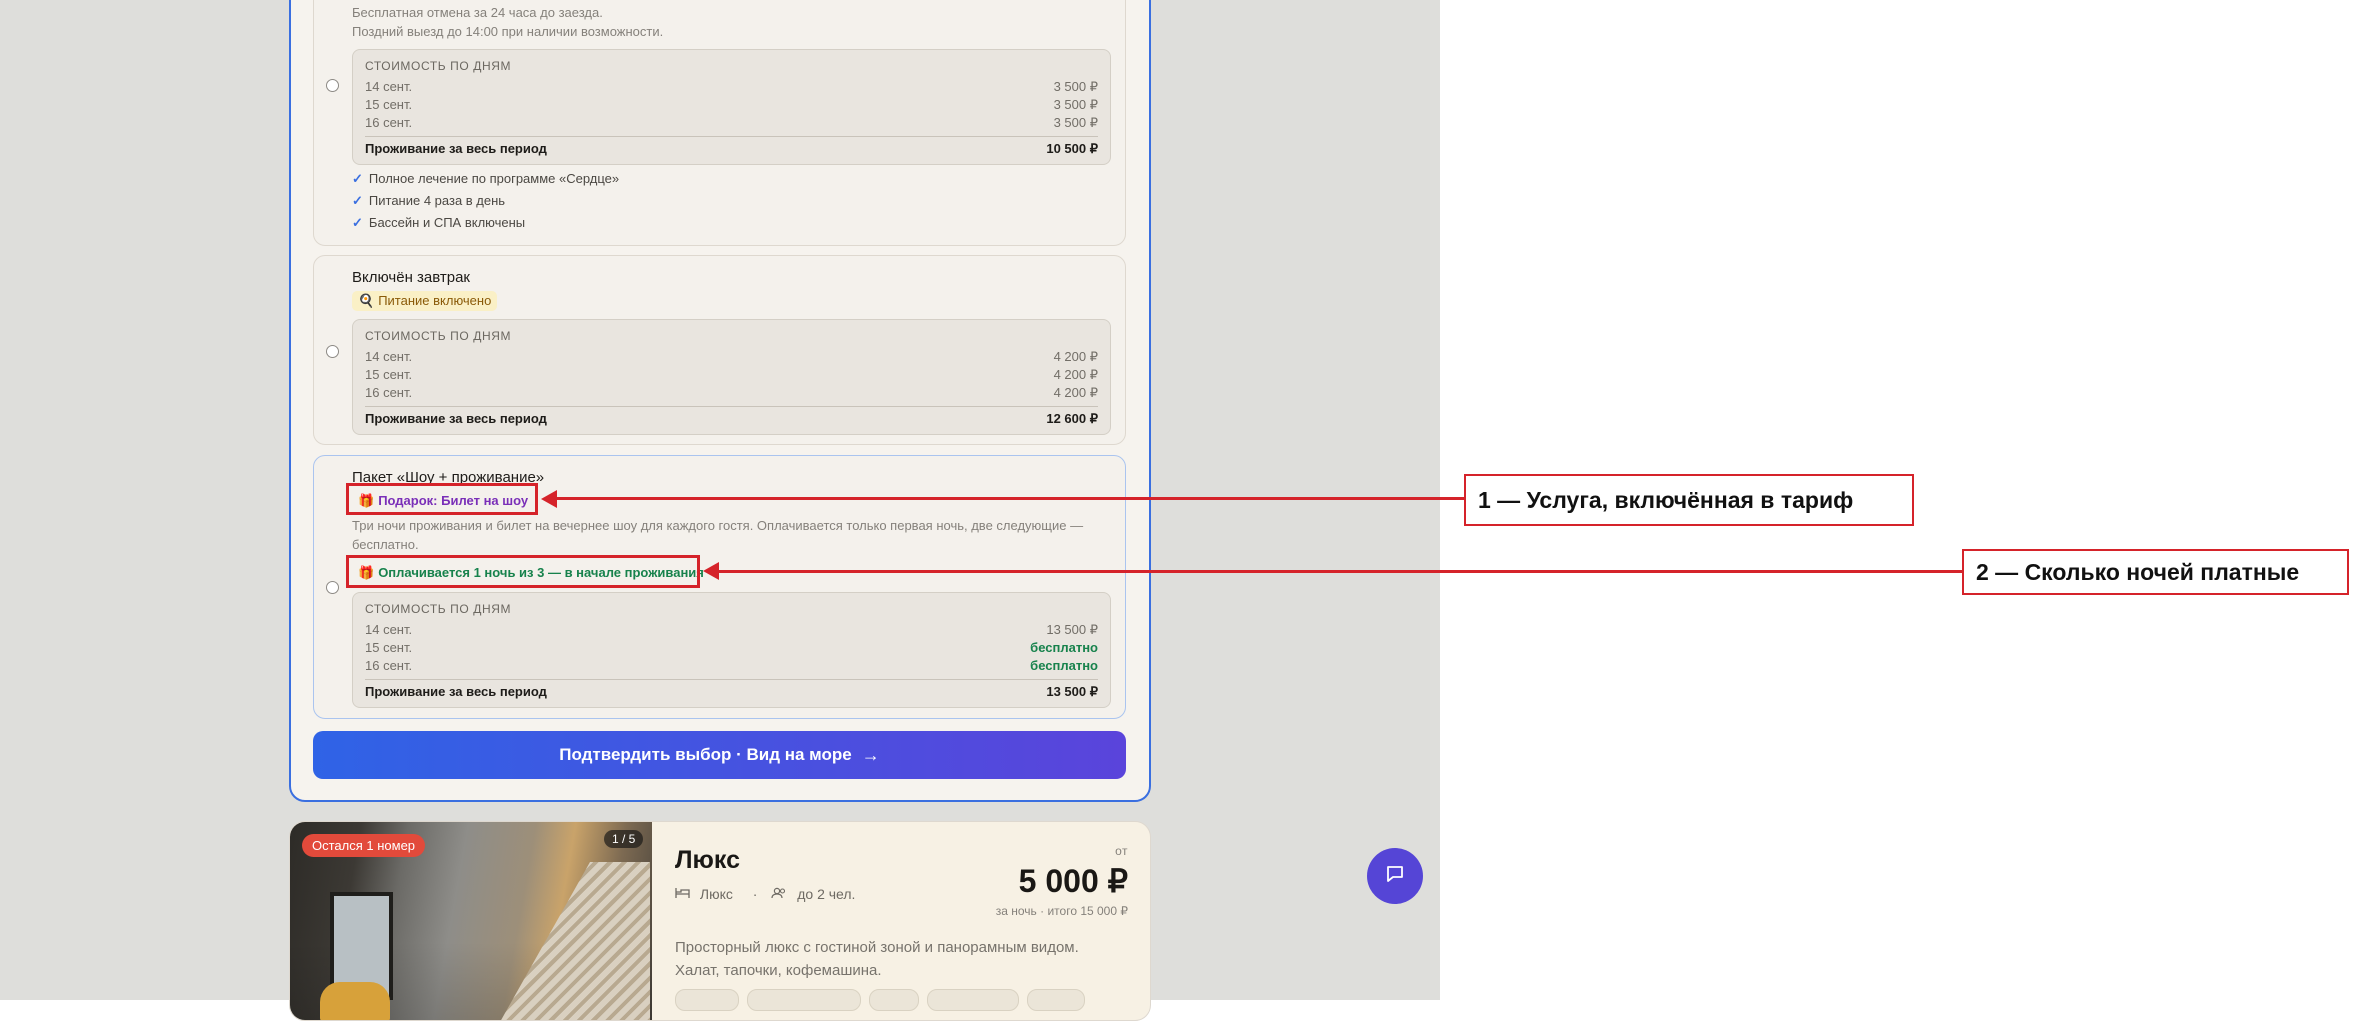  Describe the element at coordinates (477, 12) in the screenshot. I see `rate-policy-line: Бесплатная отмена за 24 часа до заезда.` at that location.